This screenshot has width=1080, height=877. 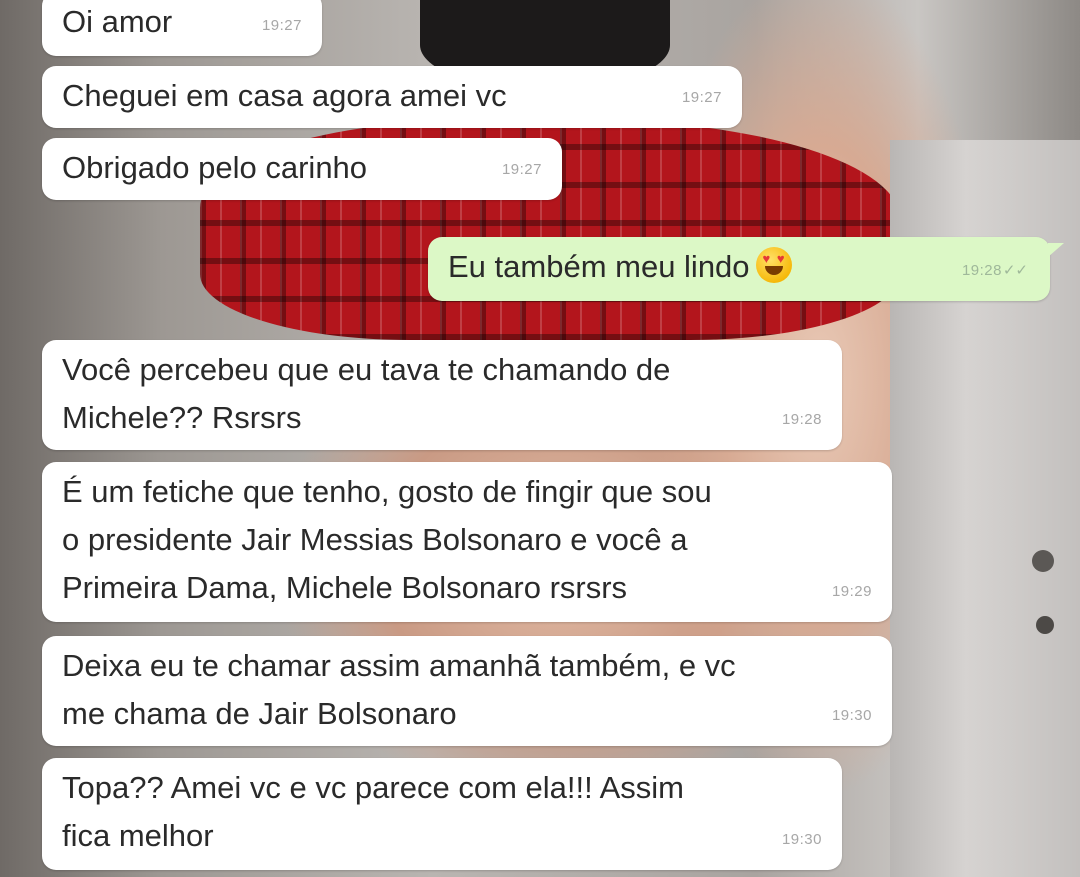 I want to click on message-text: Obrigado pelo carinho, so click(x=215, y=167).